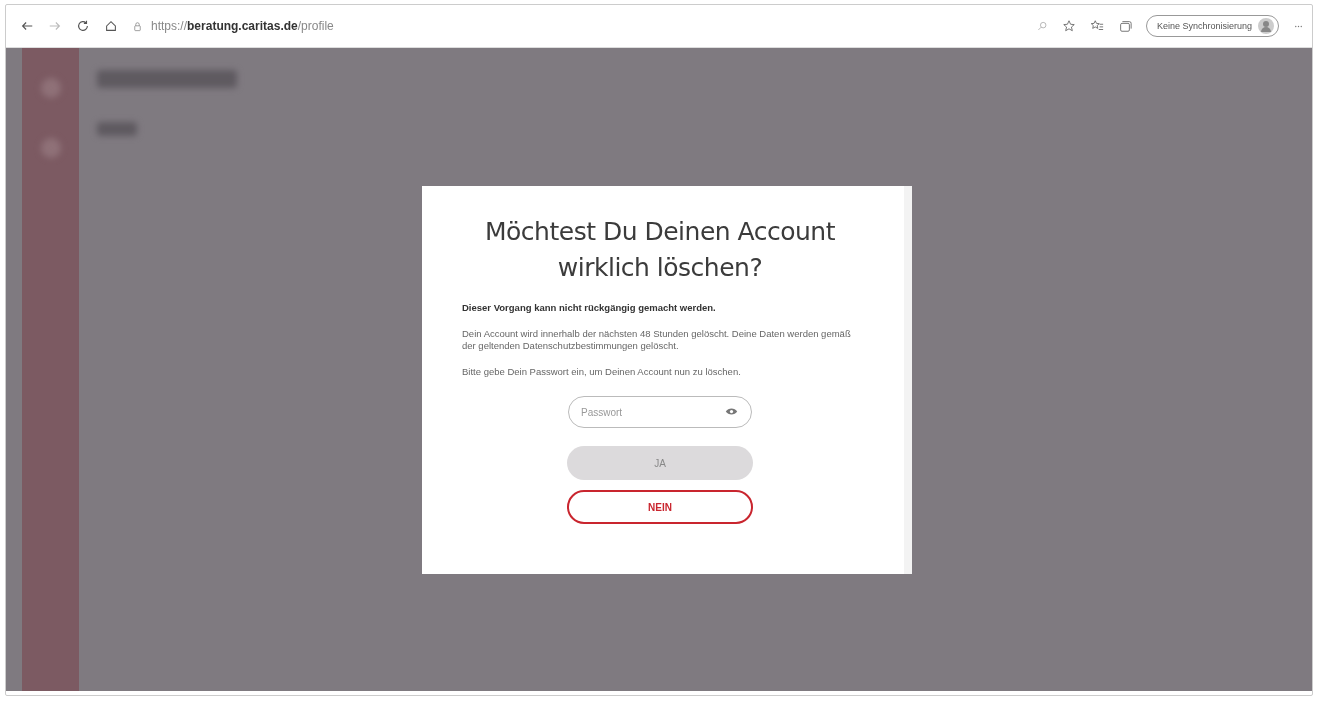 Image resolution: width=1328 pixels, height=702 pixels. I want to click on avatar-icon, so click(1266, 26).